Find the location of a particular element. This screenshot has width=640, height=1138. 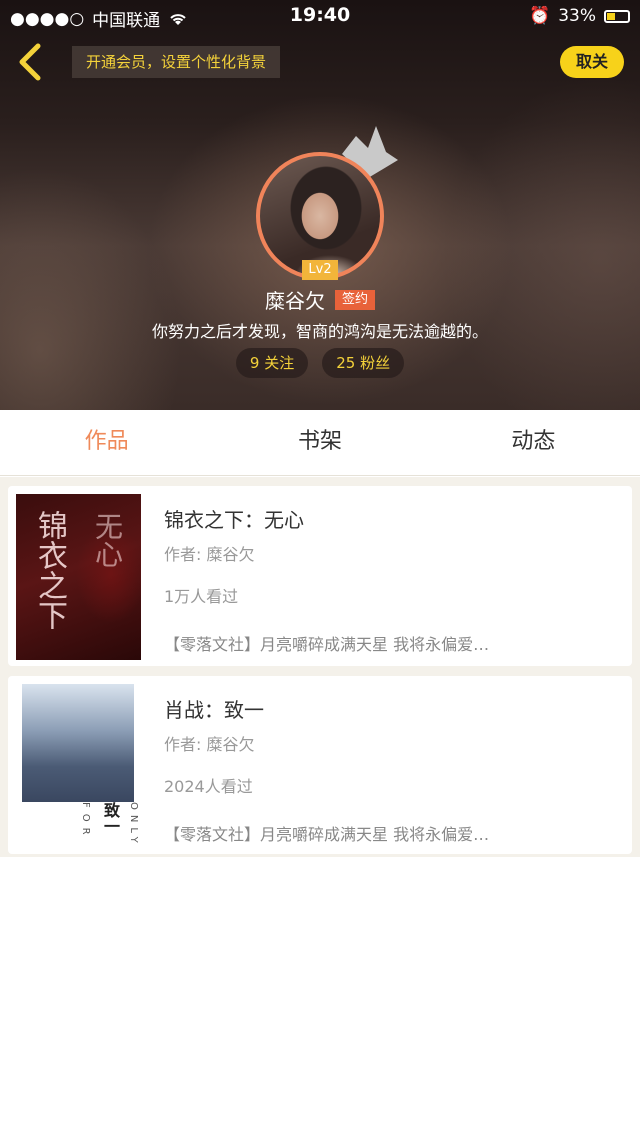

book-title: 锦衣之下：无心 is located at coordinates (234, 520).